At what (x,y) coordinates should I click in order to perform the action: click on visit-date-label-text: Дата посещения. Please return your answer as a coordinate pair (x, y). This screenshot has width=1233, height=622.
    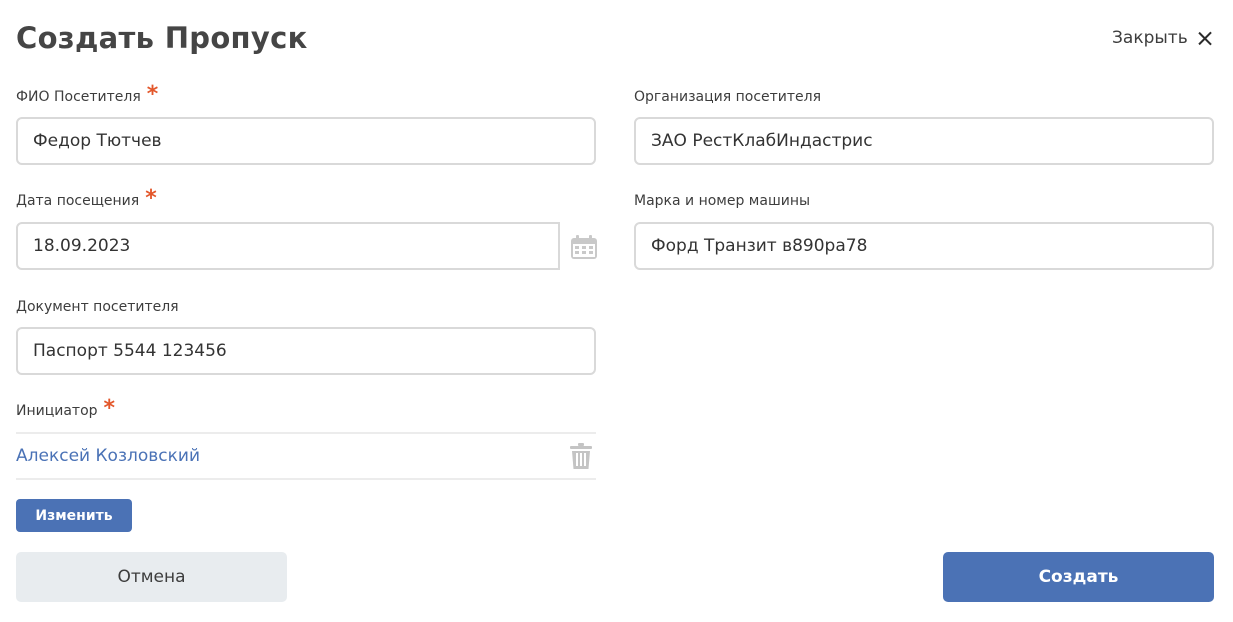
    Looking at the image, I should click on (78, 201).